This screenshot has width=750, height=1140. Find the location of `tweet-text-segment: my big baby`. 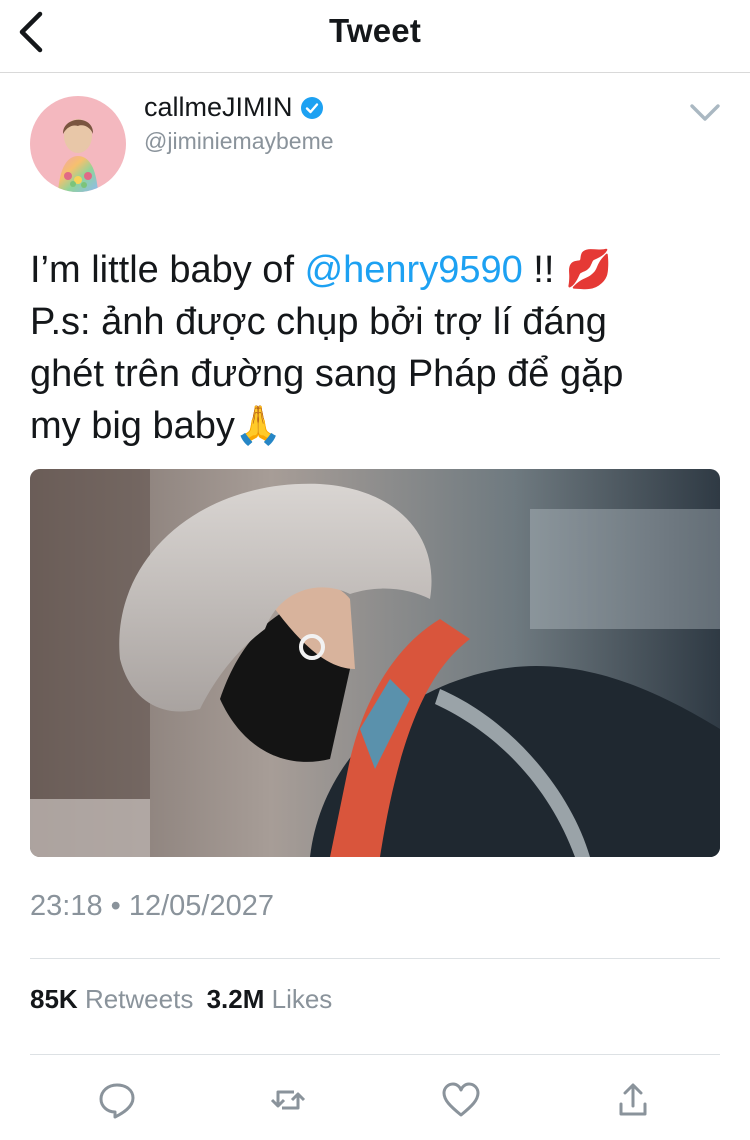

tweet-text-segment: my big baby is located at coordinates (132, 426).